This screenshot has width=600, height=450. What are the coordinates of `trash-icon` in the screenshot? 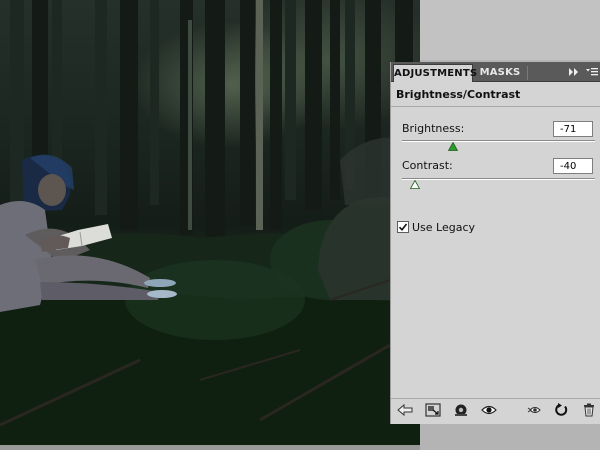 It's located at (589, 410).